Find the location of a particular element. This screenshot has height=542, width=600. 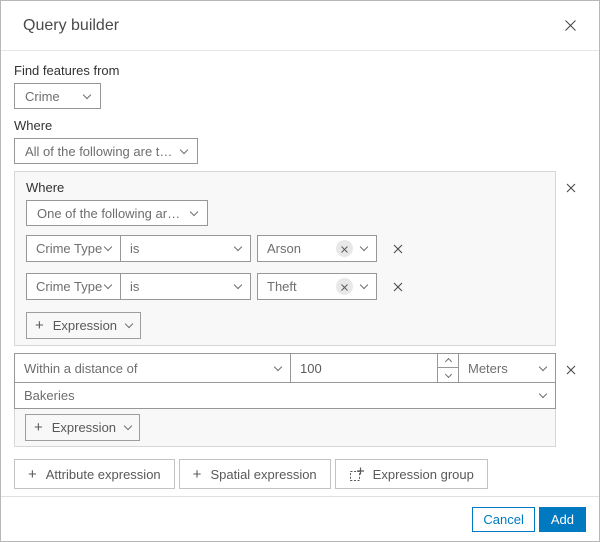

spatial-operator-value: Within a distance of is located at coordinates (81, 368).